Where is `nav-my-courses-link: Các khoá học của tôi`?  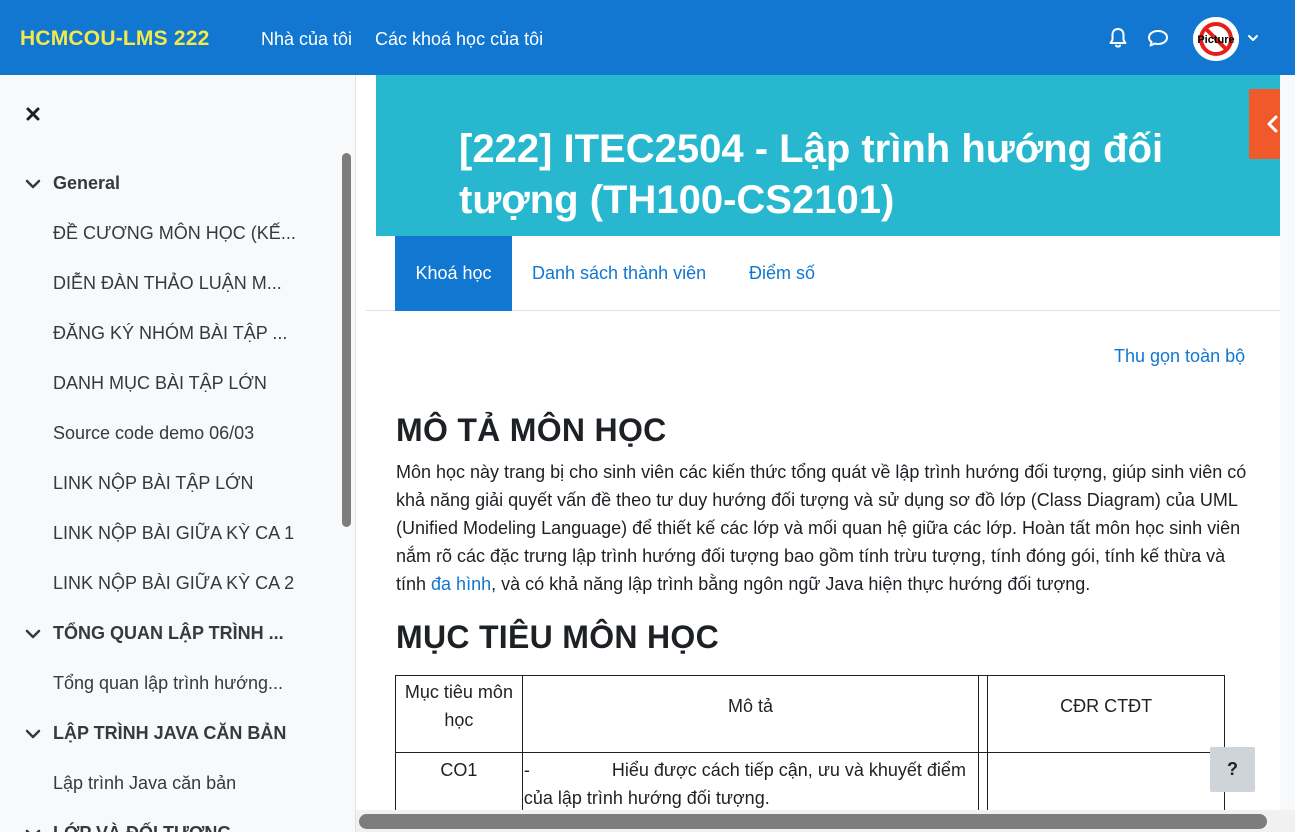 nav-my-courses-link: Các khoá học của tôi is located at coordinates (459, 39).